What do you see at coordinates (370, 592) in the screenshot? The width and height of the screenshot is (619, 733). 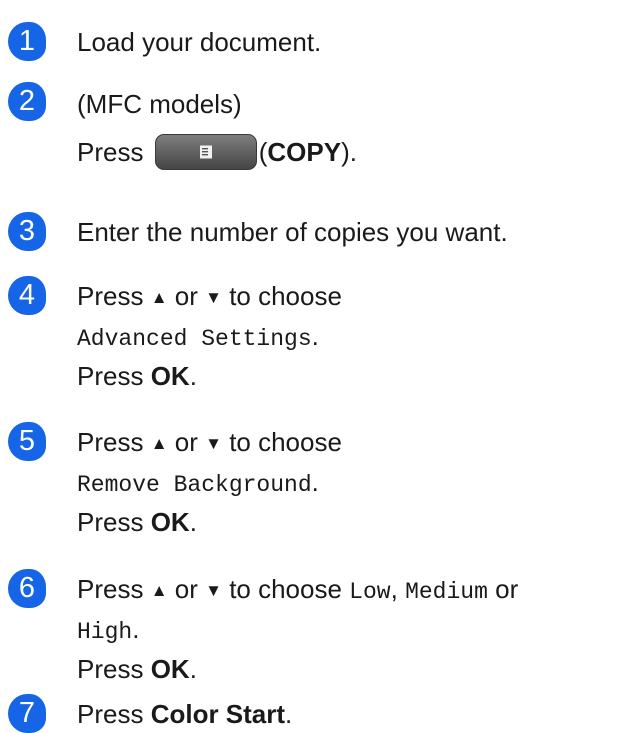 I see `option-low: Low` at bounding box center [370, 592].